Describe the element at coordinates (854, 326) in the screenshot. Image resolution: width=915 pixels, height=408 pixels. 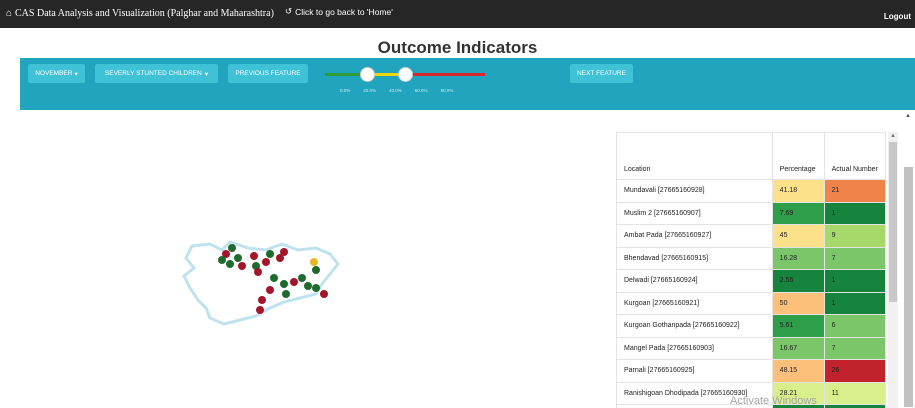
I see `actual-number-cell: 6` at that location.